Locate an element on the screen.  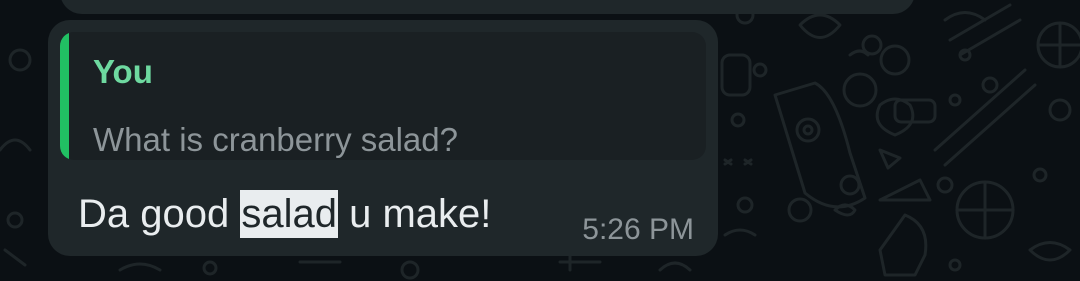
selected-word: salad is located at coordinates (289, 214).